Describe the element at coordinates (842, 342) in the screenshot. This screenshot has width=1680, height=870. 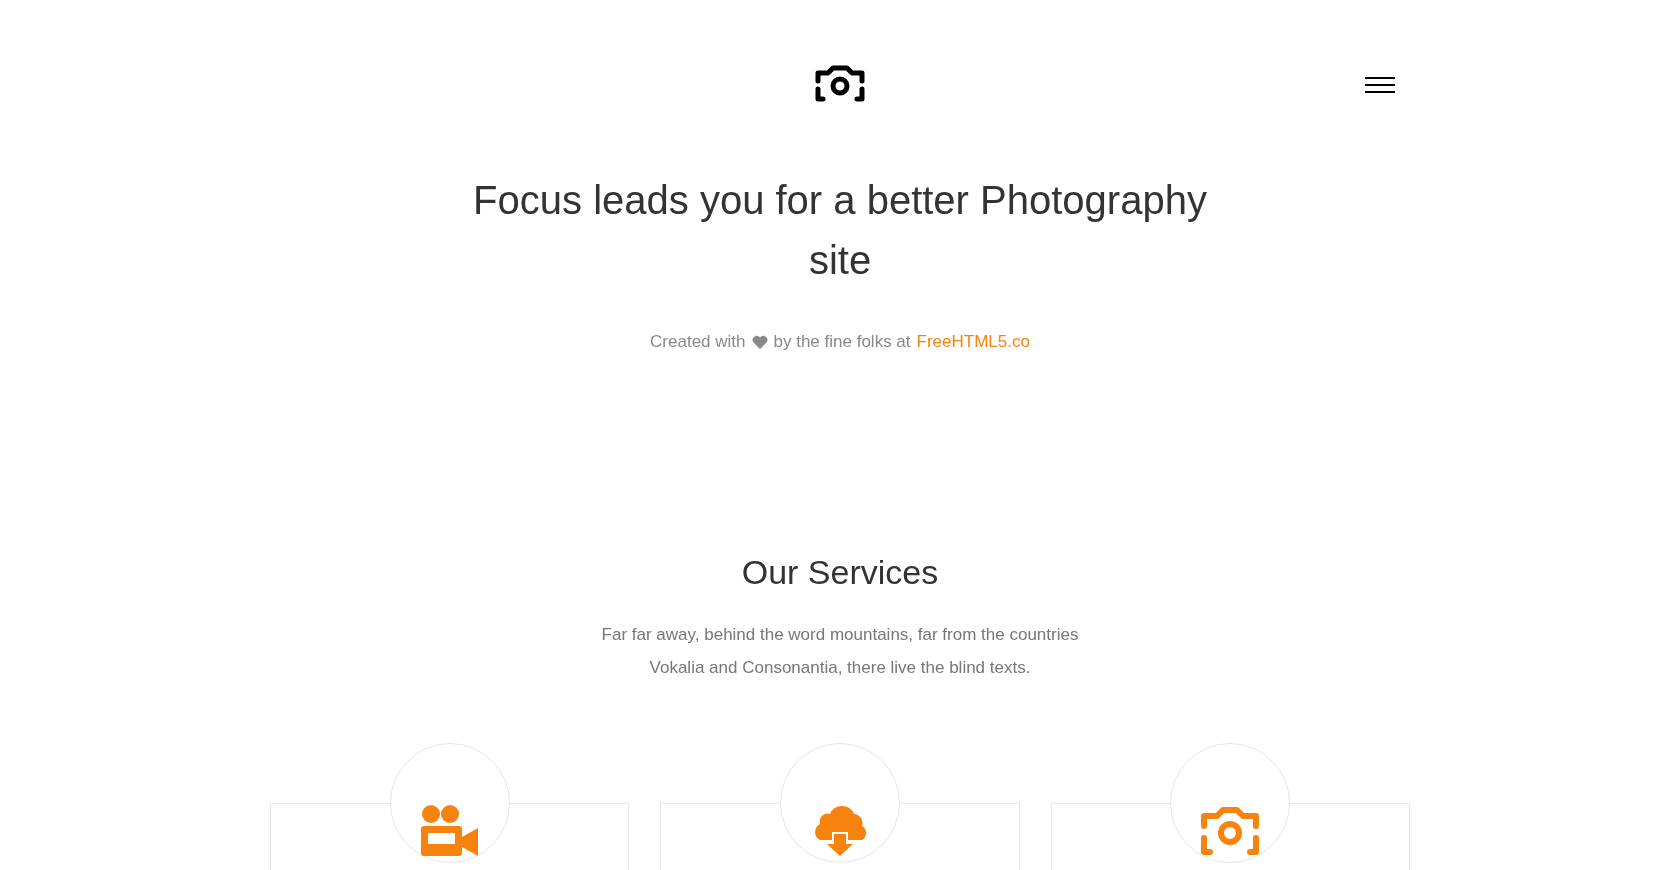
I see `credit-text: by the fine folks at` at that location.